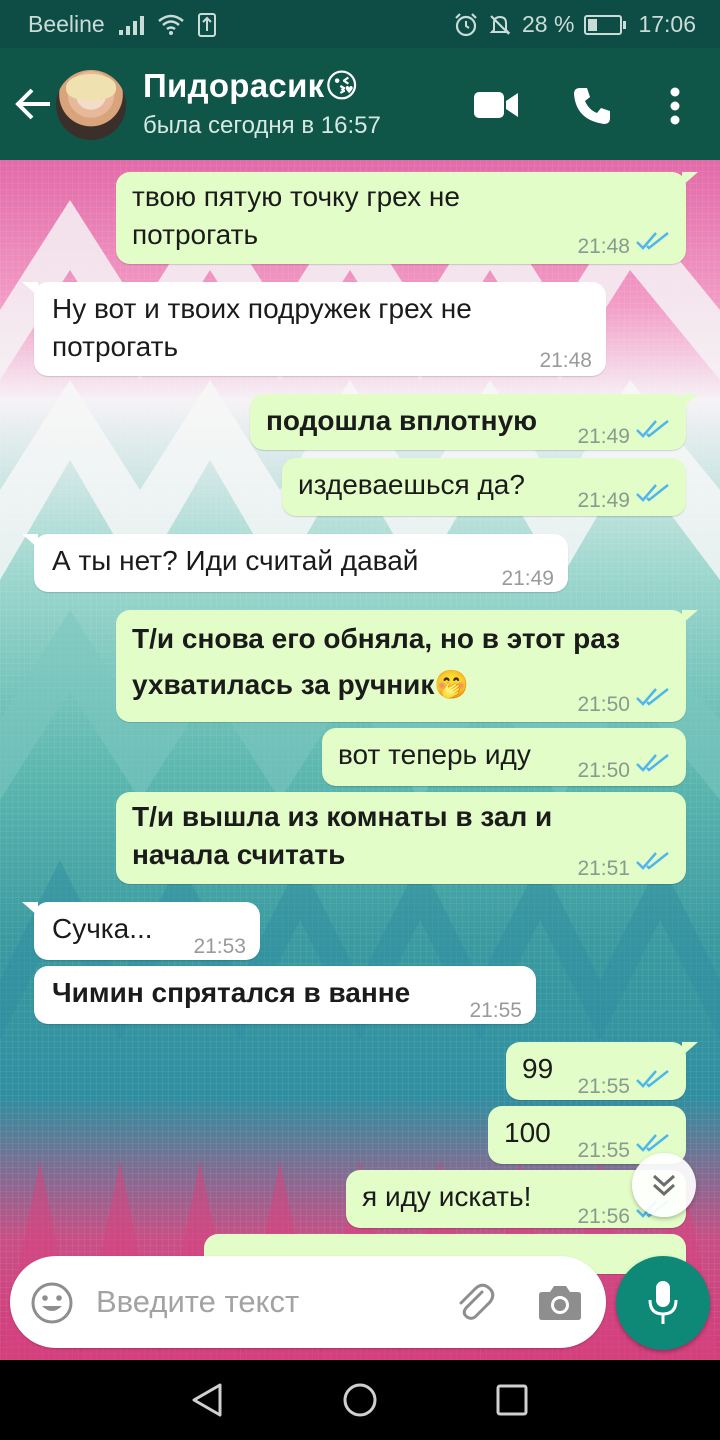  What do you see at coordinates (538, 1068) in the screenshot?
I see `message-text: 99` at bounding box center [538, 1068].